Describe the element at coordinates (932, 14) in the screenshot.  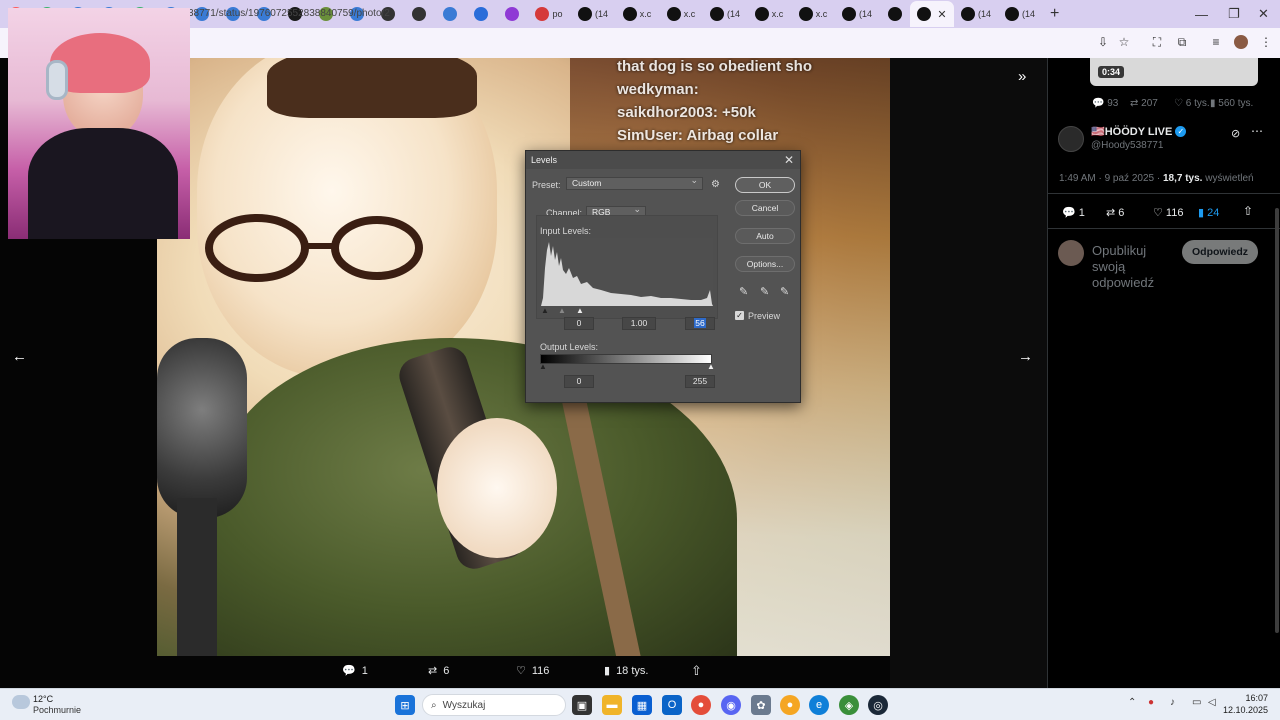
I see `active-browser-tab: ✕` at that location.